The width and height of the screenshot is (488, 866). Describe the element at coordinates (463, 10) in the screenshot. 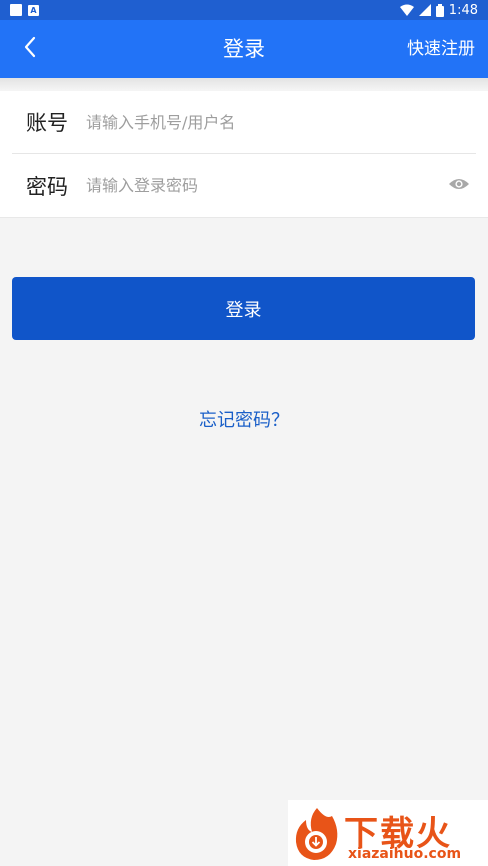

I see `status-time: 1:48` at that location.